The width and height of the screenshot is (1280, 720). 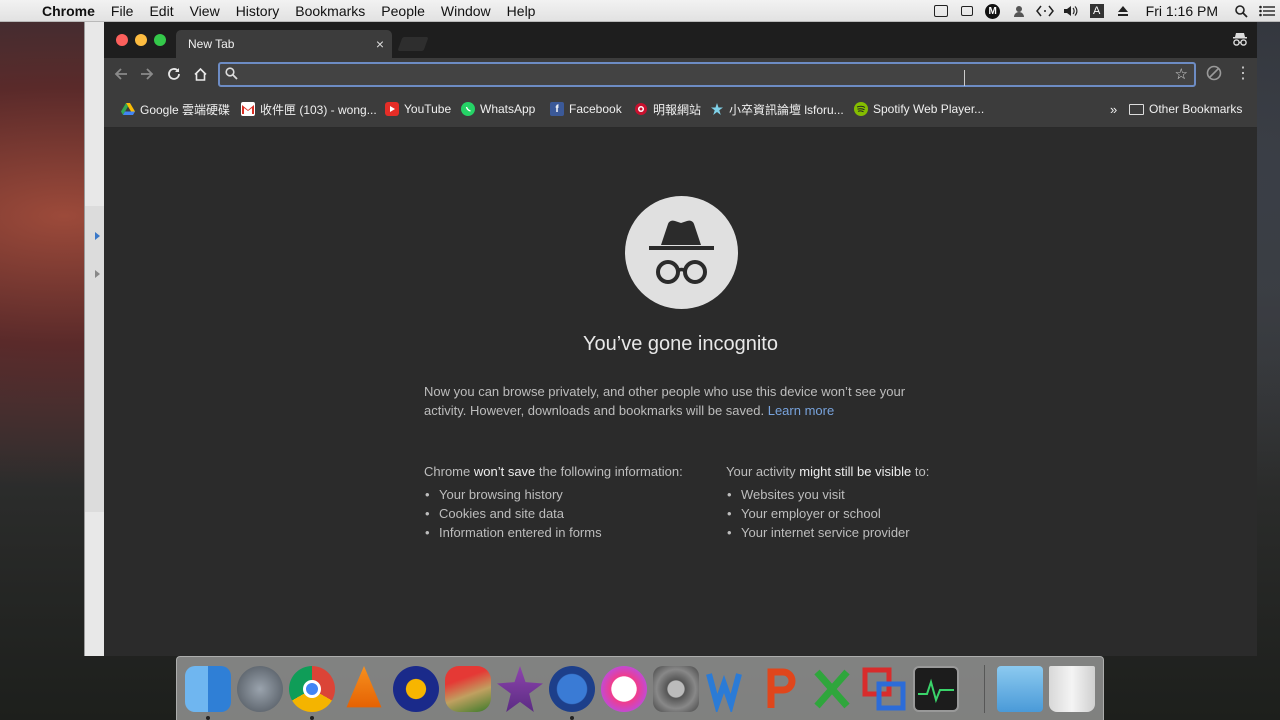 I want to click on menu-file: File, so click(x=122, y=11).